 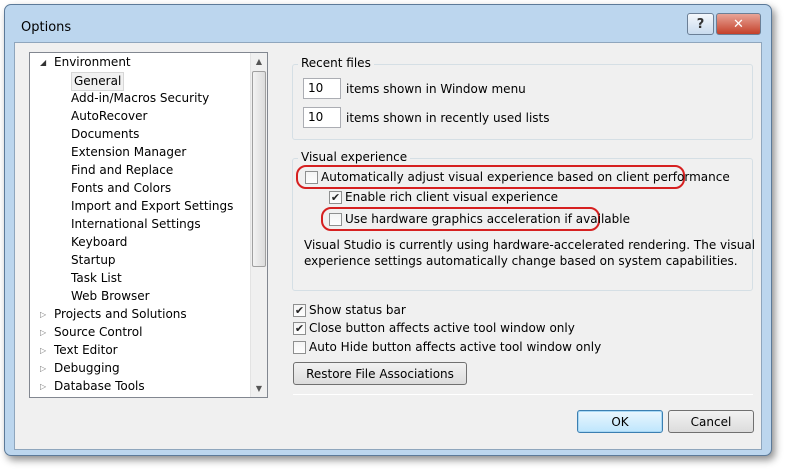 I want to click on tree-item: ▷ Text Editor, so click(x=140, y=350).